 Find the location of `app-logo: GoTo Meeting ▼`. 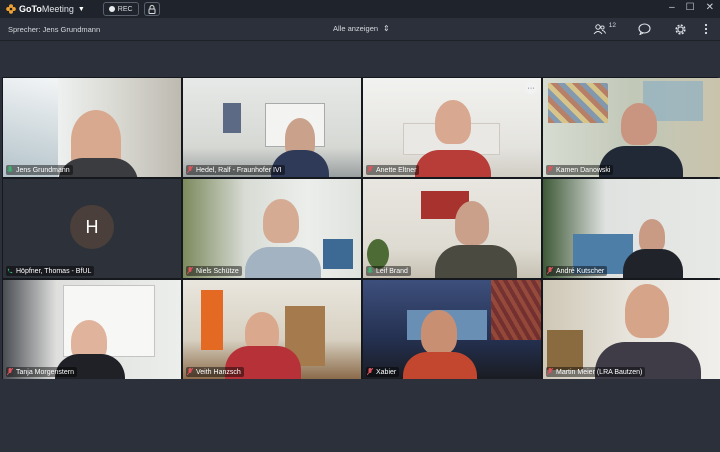

app-logo: GoTo Meeting ▼ is located at coordinates (45, 9).